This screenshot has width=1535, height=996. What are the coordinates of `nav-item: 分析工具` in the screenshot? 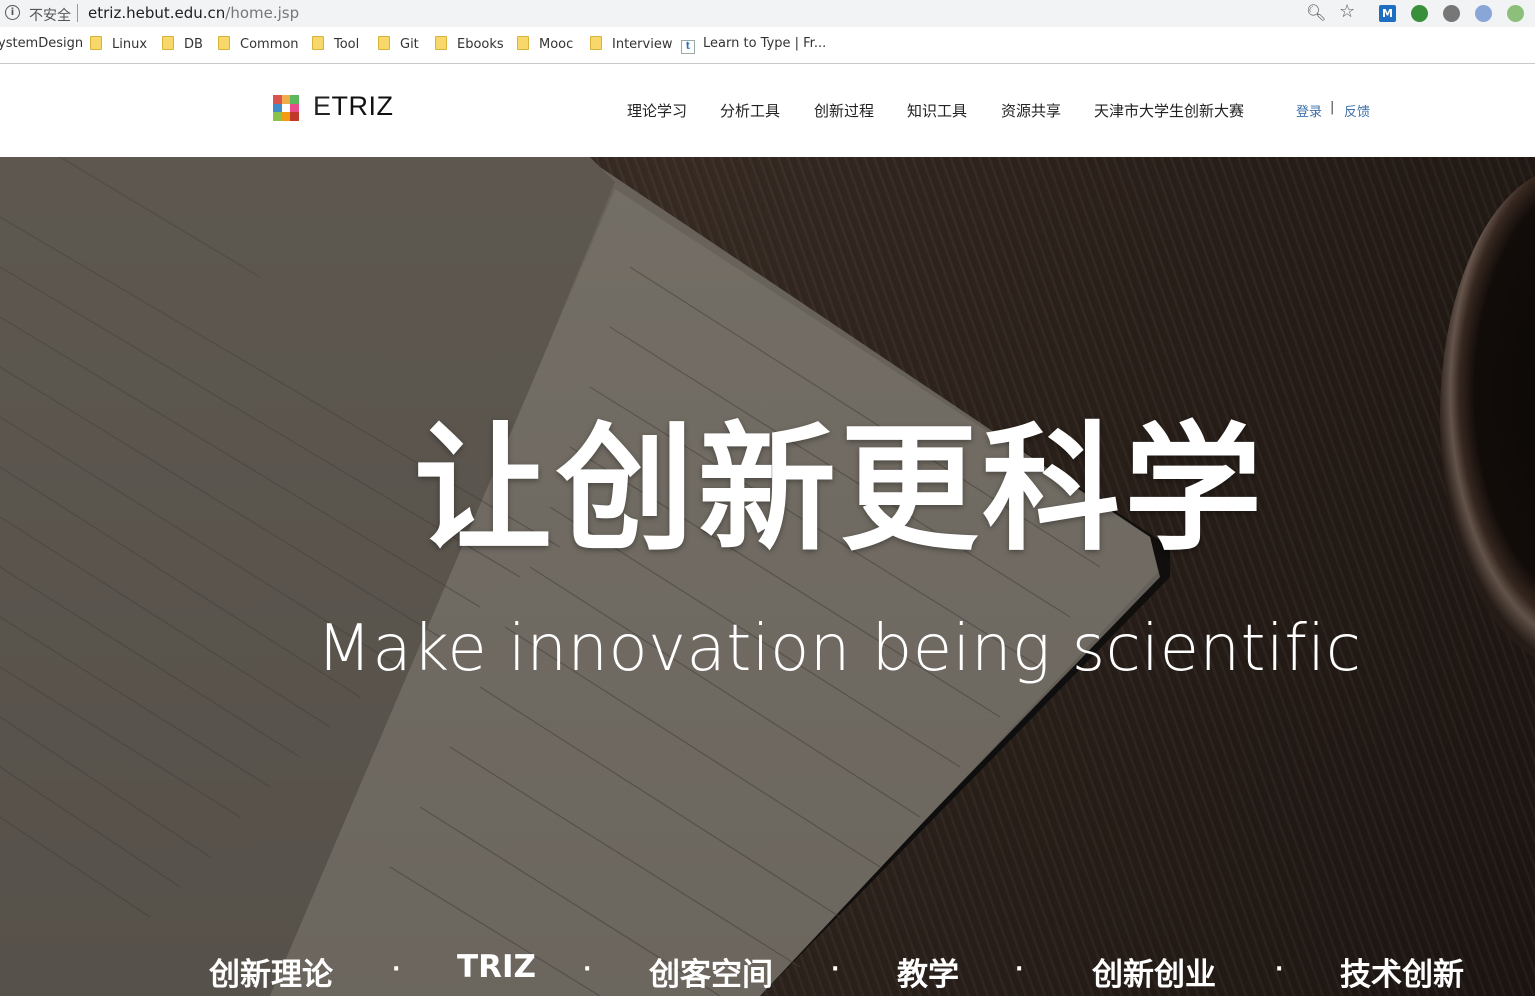 It's located at (750, 110).